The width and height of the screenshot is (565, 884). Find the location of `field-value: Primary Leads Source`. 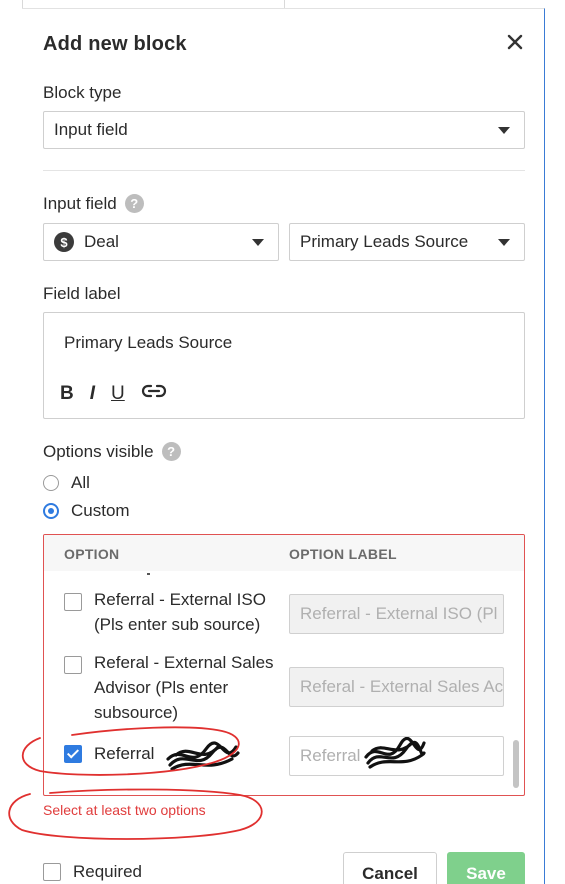

field-value: Primary Leads Source is located at coordinates (384, 241).